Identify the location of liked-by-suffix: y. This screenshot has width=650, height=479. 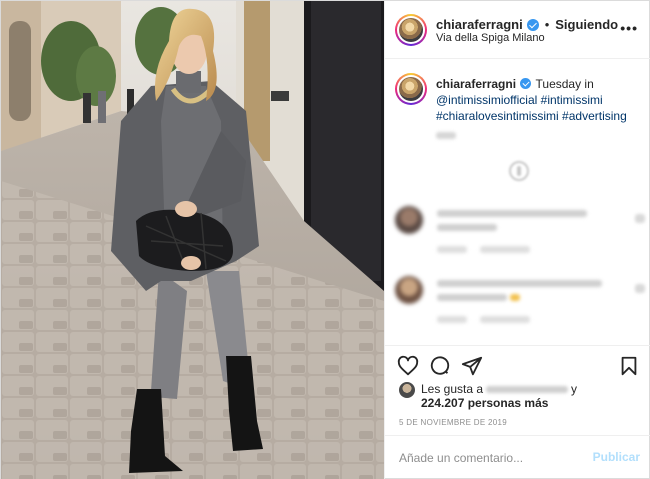
(574, 389).